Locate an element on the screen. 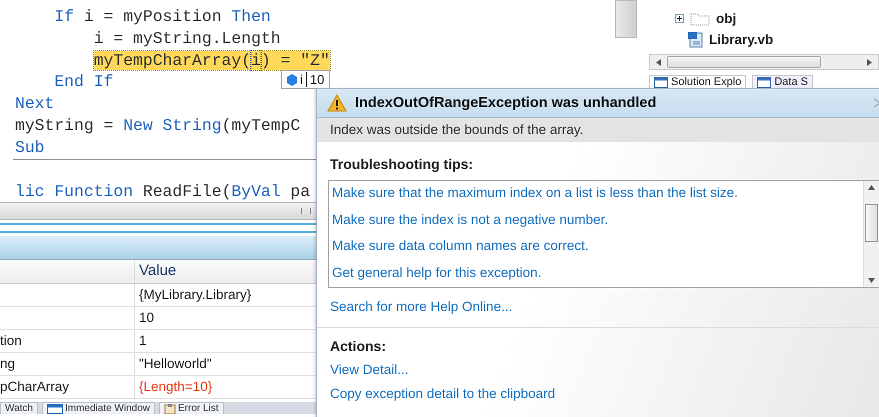 Image resolution: width=879 pixels, height=417 pixels. folder-icon is located at coordinates (700, 19).